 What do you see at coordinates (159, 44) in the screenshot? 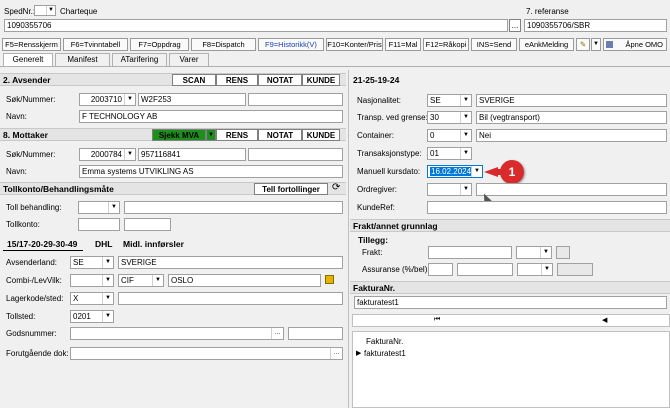
I see `toolbar-oppdrag: F7=Oppdrag` at bounding box center [159, 44].